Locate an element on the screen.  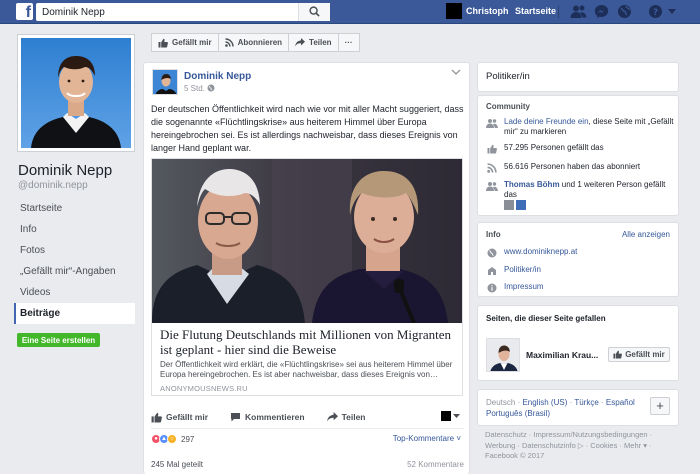
info-see-all-link: Alle anzeigen is located at coordinates (646, 234).